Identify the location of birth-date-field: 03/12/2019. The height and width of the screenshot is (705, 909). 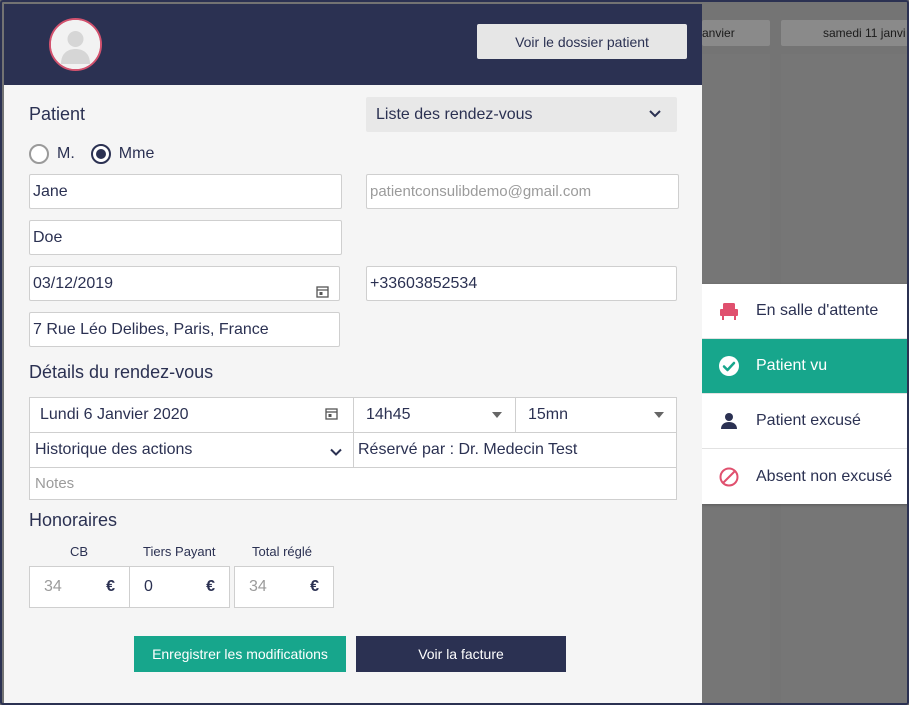
(184, 283).